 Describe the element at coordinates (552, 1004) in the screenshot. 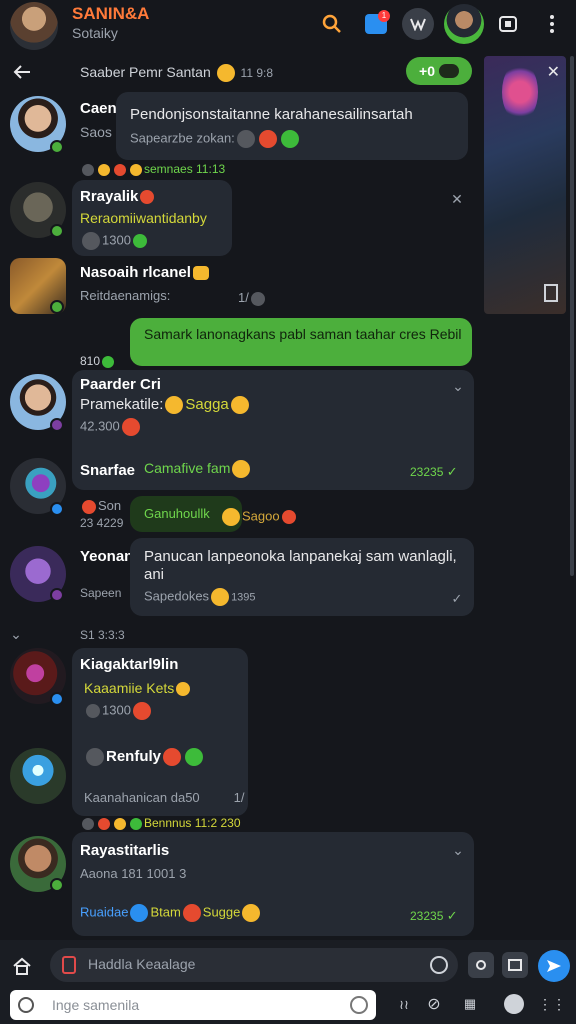

I see `menu-dots-icon: ⋮⋮` at that location.